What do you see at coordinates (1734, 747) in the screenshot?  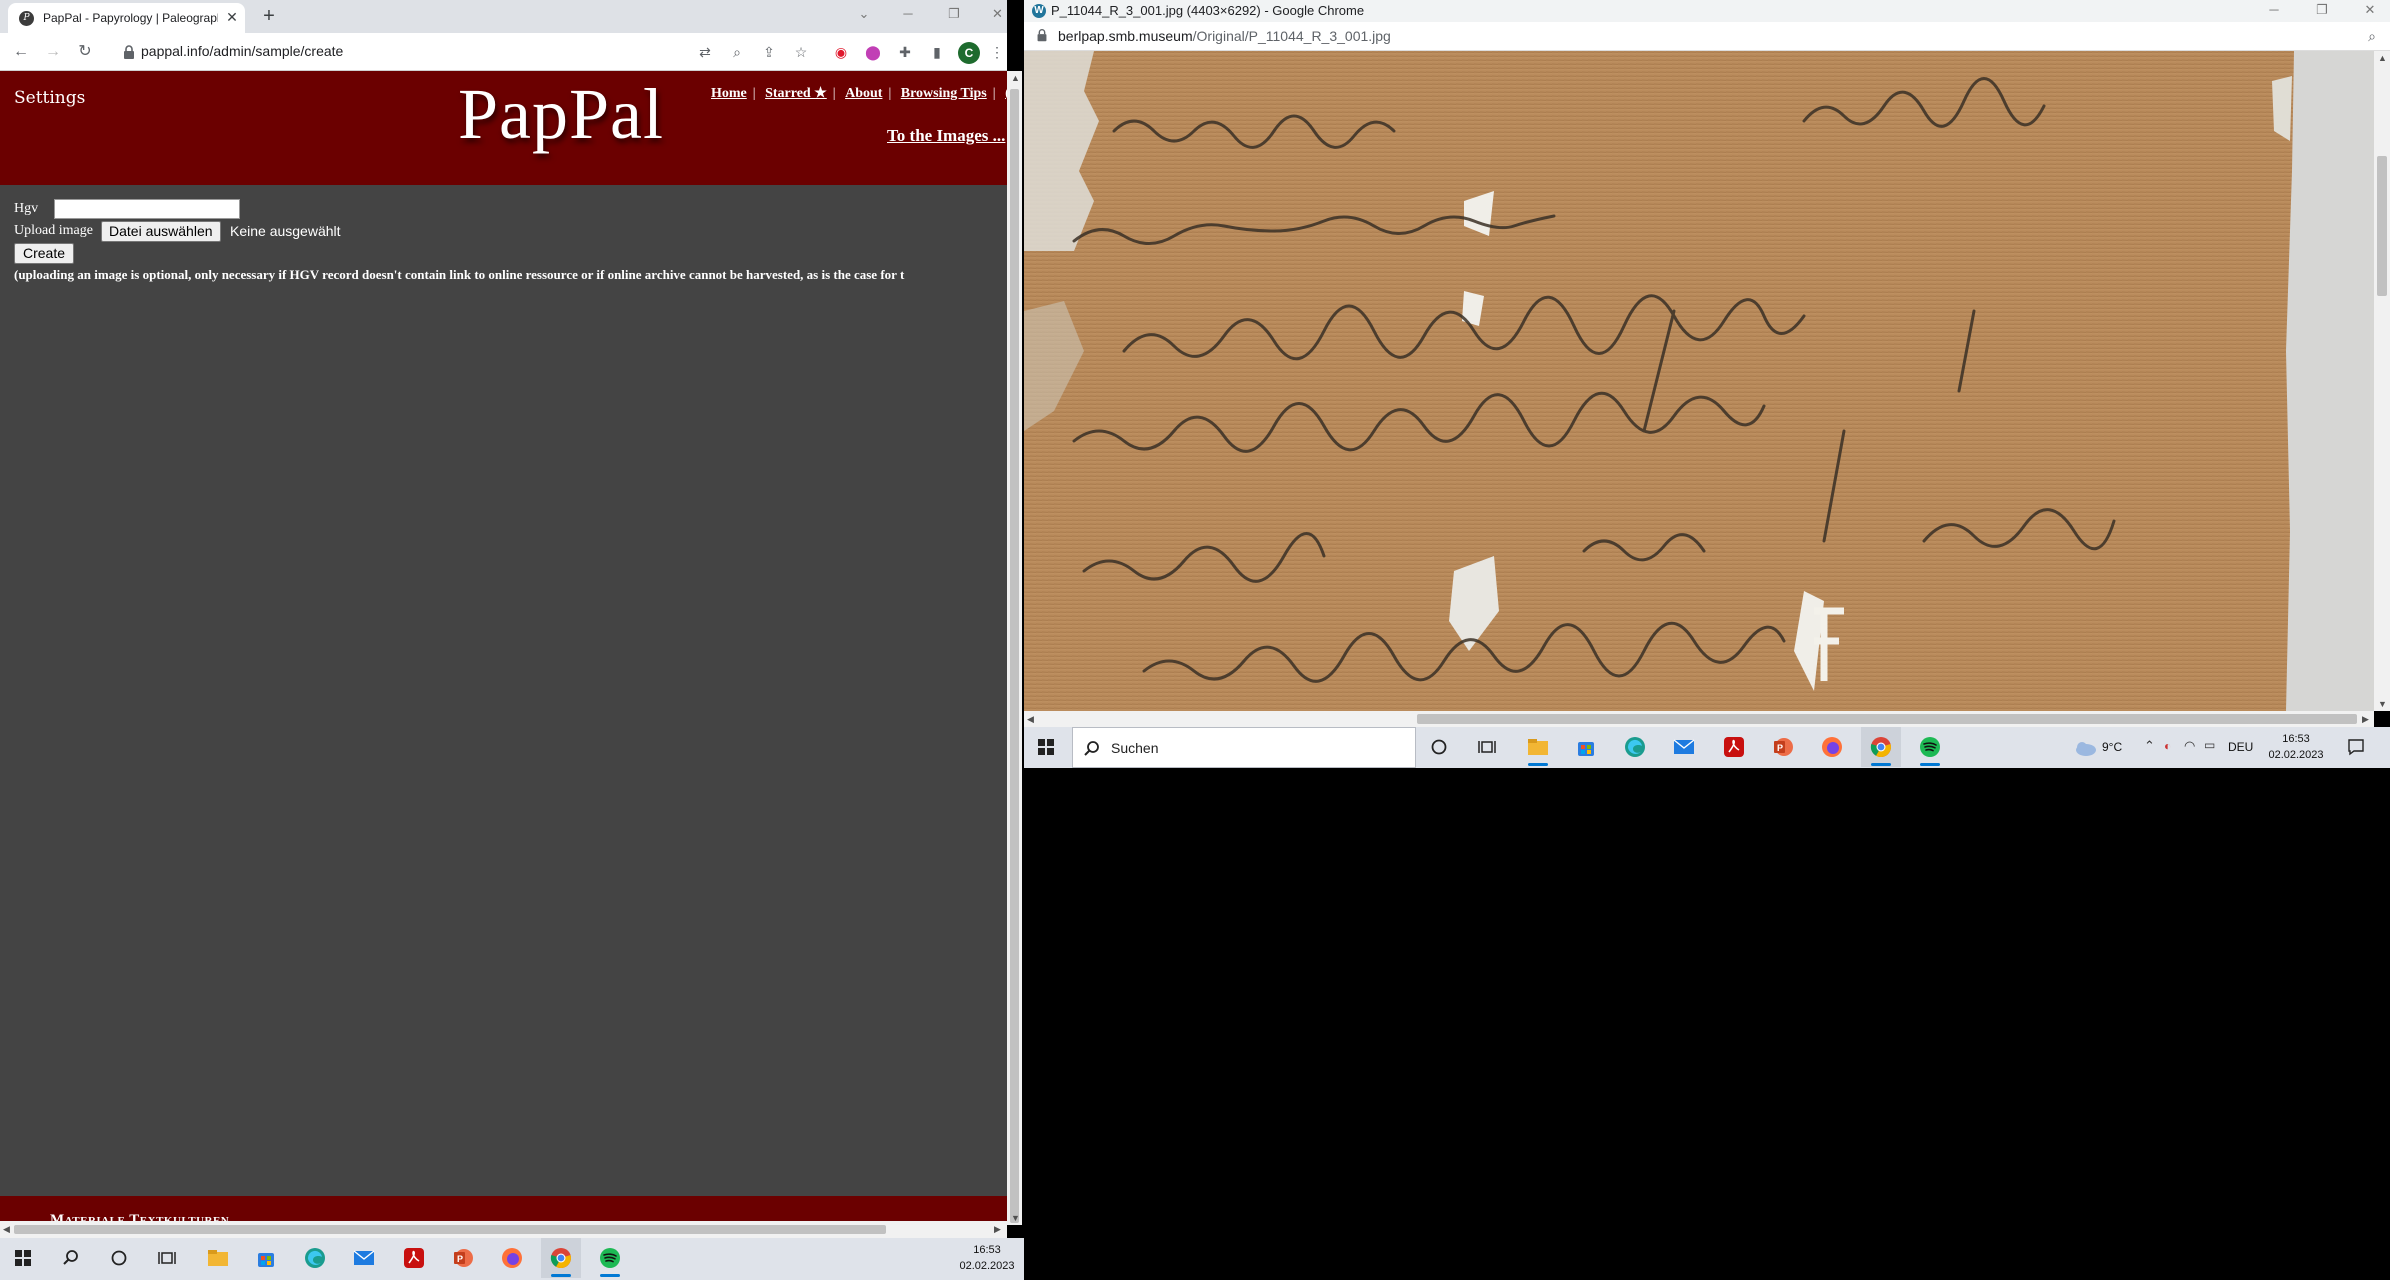 I see `right-acrobat-icon` at bounding box center [1734, 747].